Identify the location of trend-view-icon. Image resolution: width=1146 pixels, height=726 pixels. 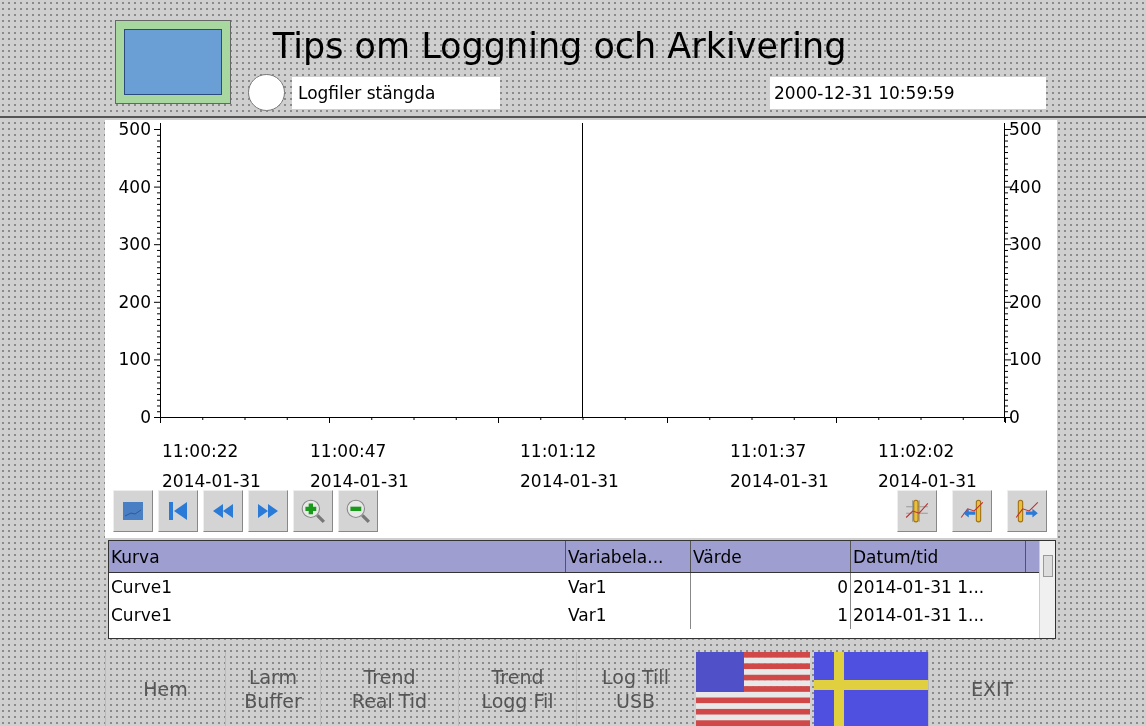
(133, 511).